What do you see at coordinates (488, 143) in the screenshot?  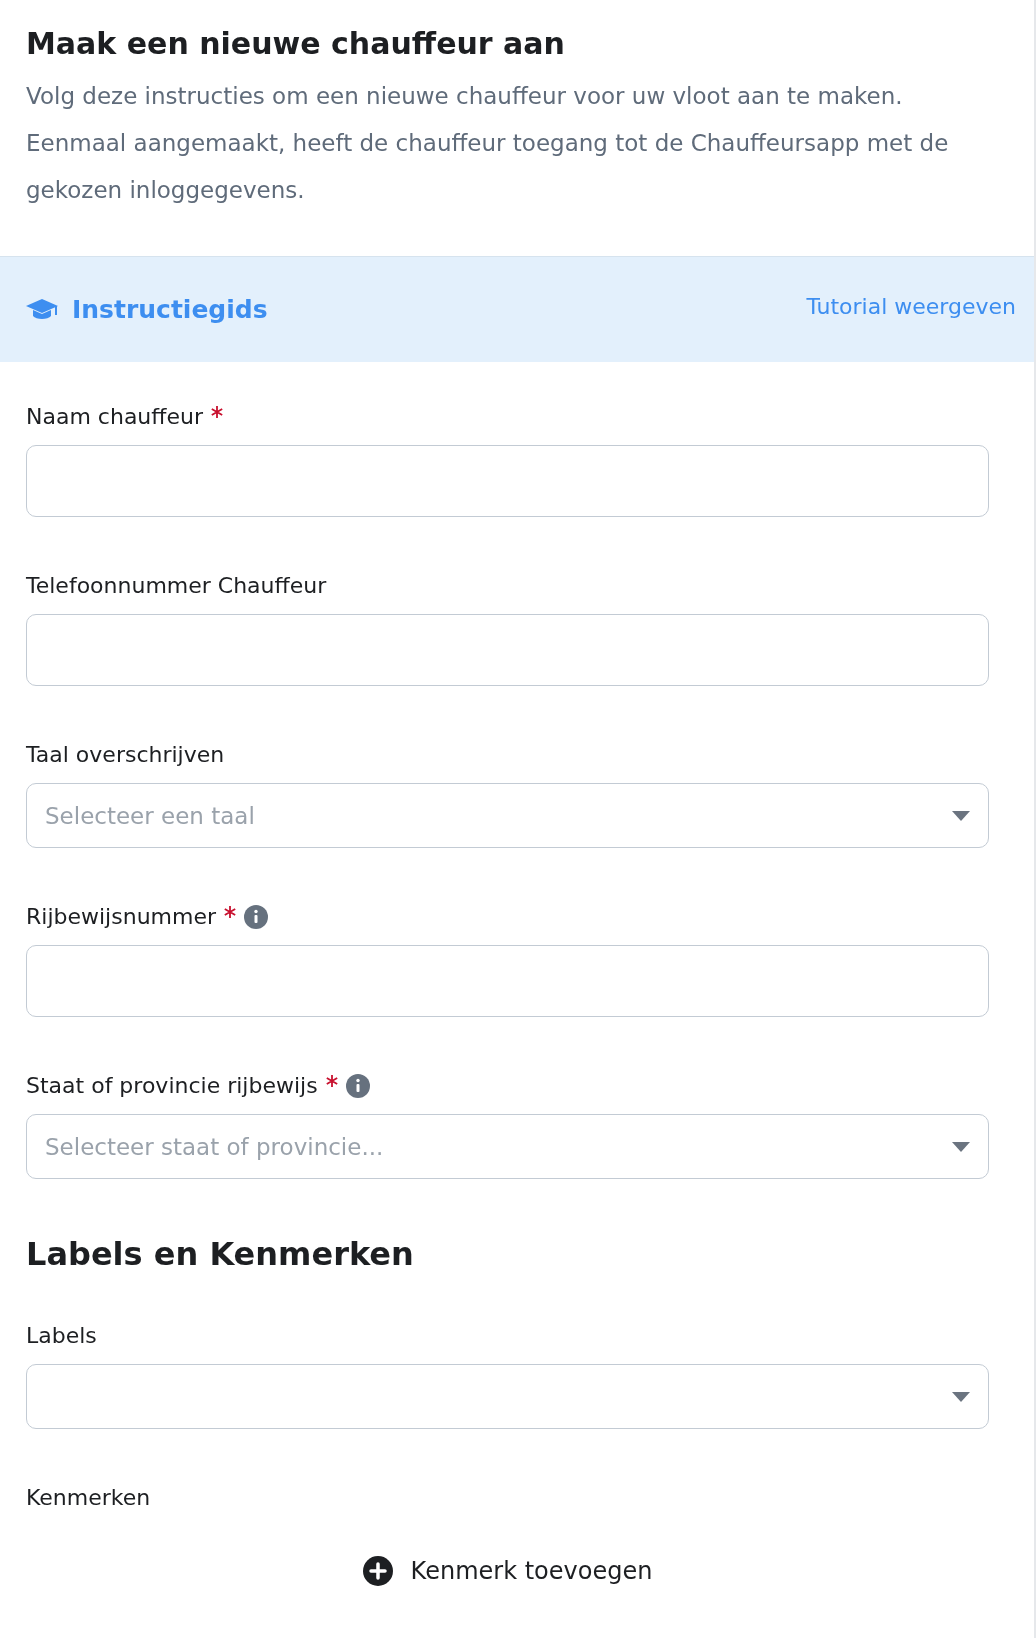 I see `page-description: Volg deze instructies om een nieuwe chauffeur voor uw vloot aan te maken. Eenmaal aangemaakt, heeft de chauffeur toegang tot de Chauffeursapp met de gekozen inloggegevens.` at bounding box center [488, 143].